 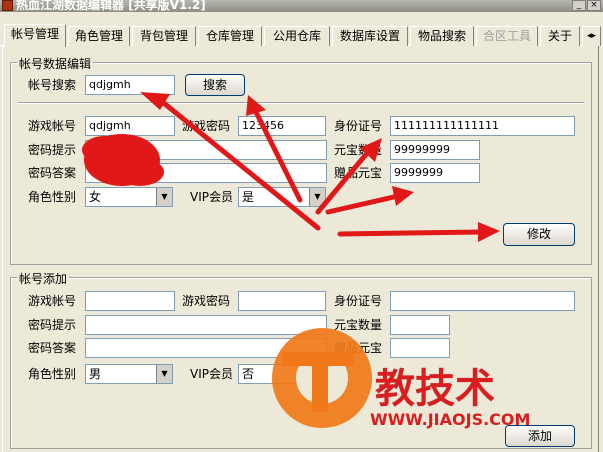 What do you see at coordinates (211, 197) in the screenshot?
I see `vip-label: VIP会员` at bounding box center [211, 197].